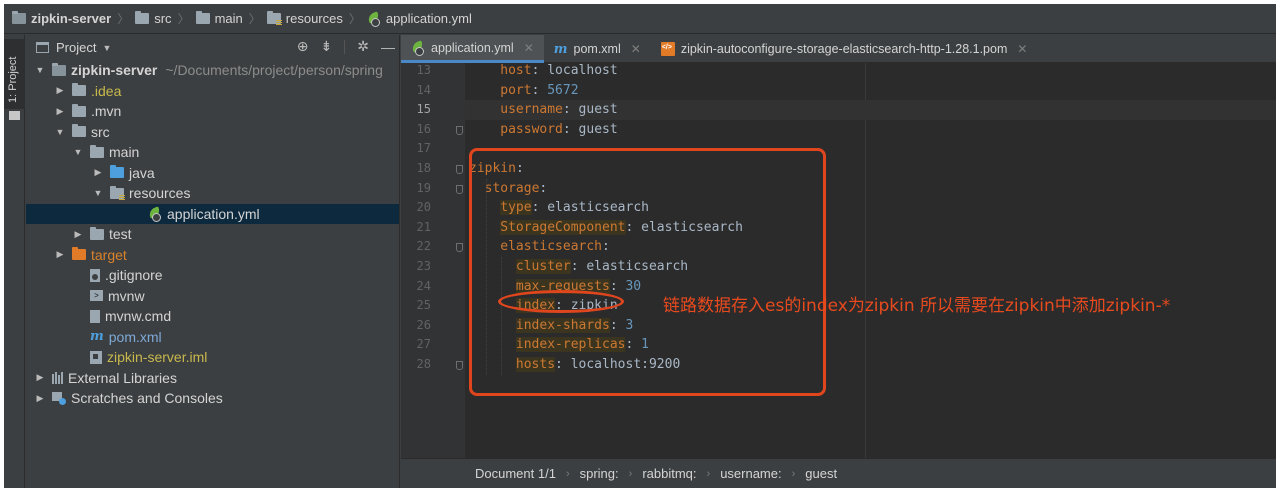 The image size is (1280, 492). Describe the element at coordinates (599, 473) in the screenshot. I see `breadcrumb-spring: spring:` at that location.